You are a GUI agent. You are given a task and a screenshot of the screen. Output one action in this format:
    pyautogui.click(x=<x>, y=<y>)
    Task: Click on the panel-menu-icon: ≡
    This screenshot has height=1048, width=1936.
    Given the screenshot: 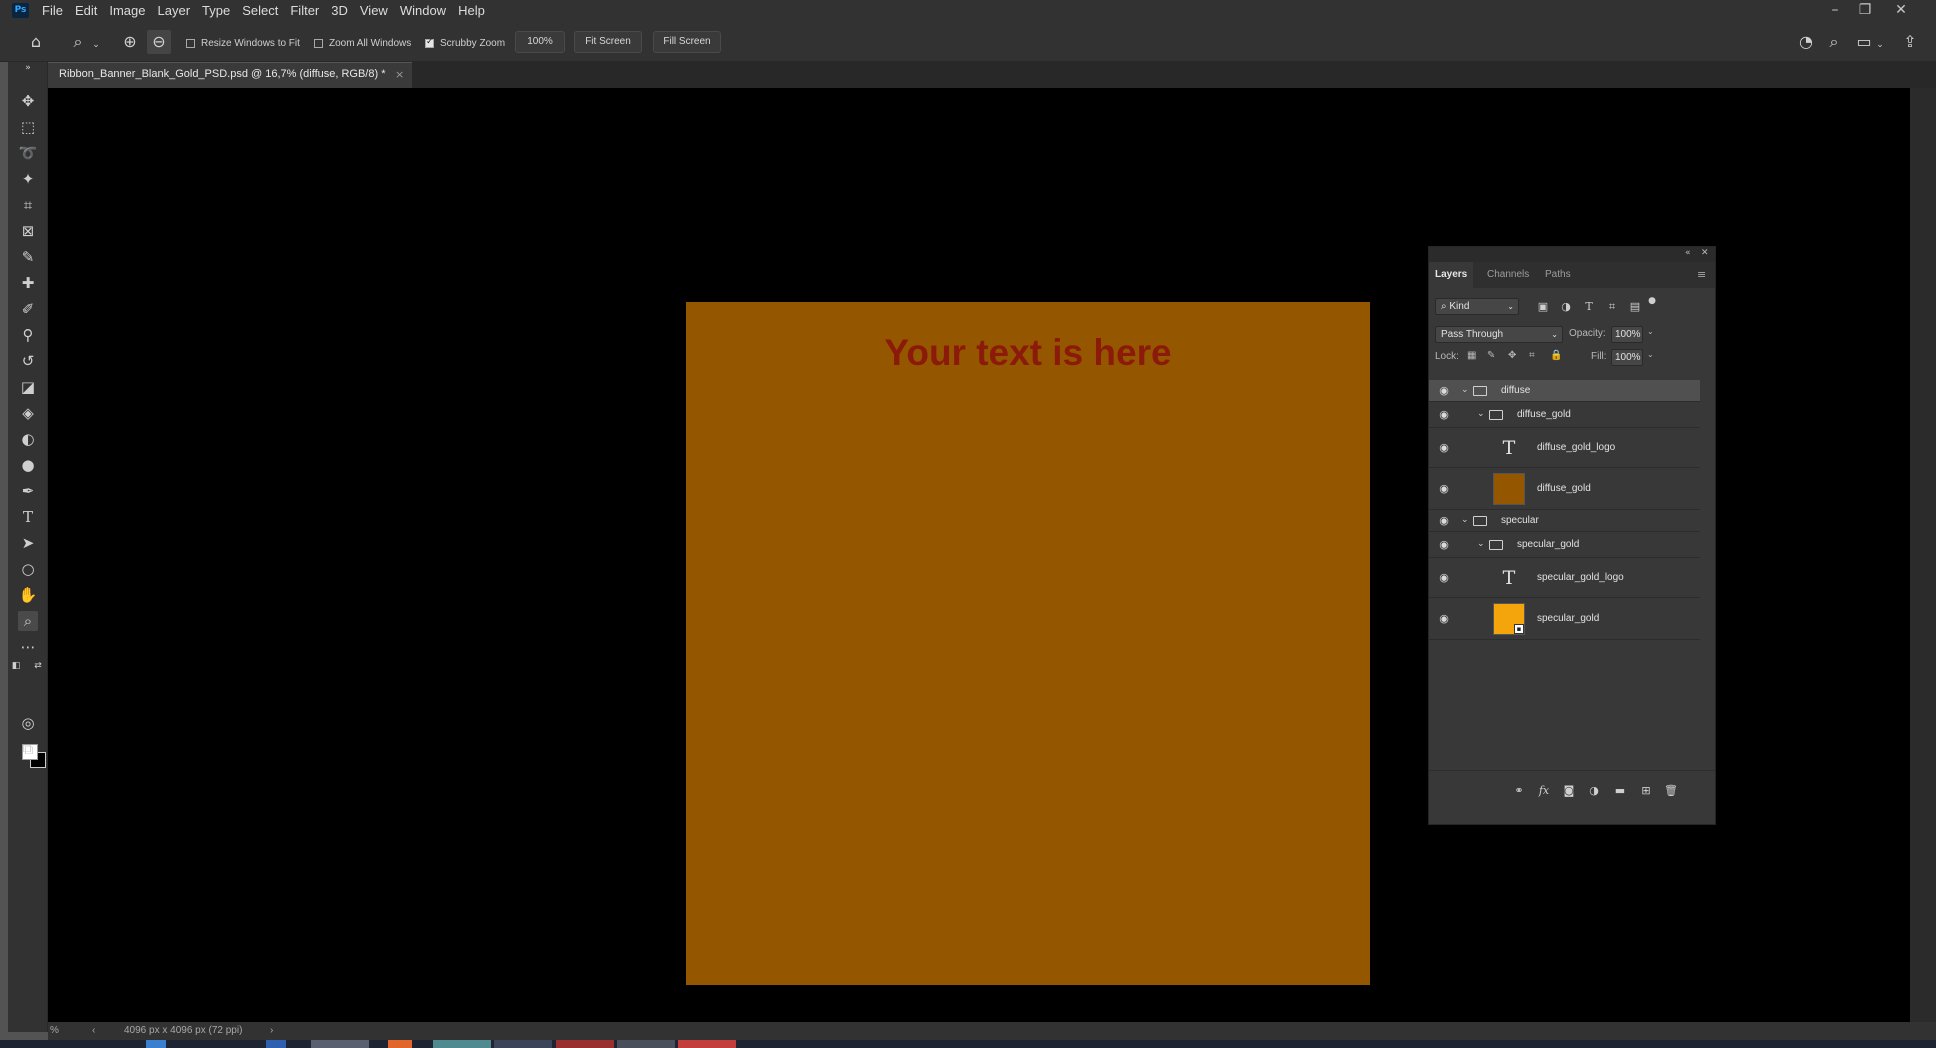 What is the action you would take?
    pyautogui.click(x=1701, y=274)
    